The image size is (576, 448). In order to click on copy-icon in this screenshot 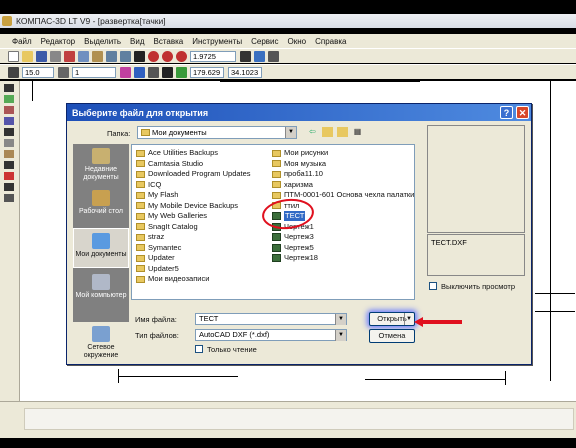, I will do `click(83, 56)`.